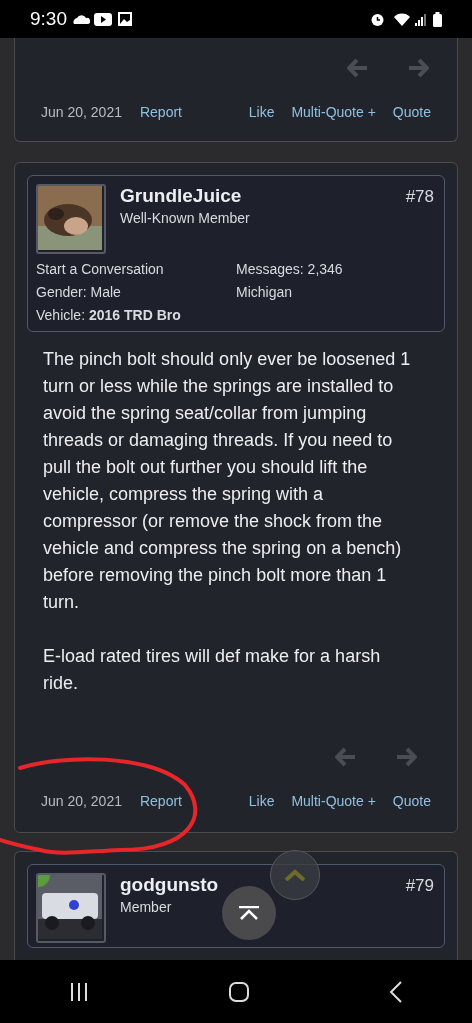 The width and height of the screenshot is (472, 1023). What do you see at coordinates (136, 269) in the screenshot?
I see `start-conversation-link: Start a Conversation` at bounding box center [136, 269].